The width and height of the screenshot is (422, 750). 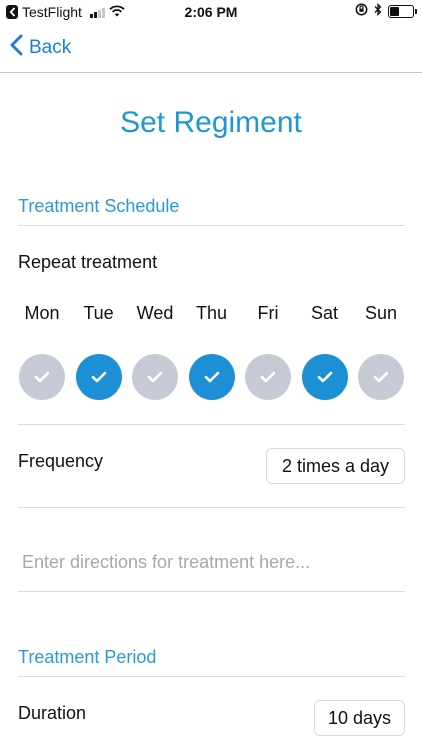 I want to click on day-label: Sat, so click(x=324, y=313).